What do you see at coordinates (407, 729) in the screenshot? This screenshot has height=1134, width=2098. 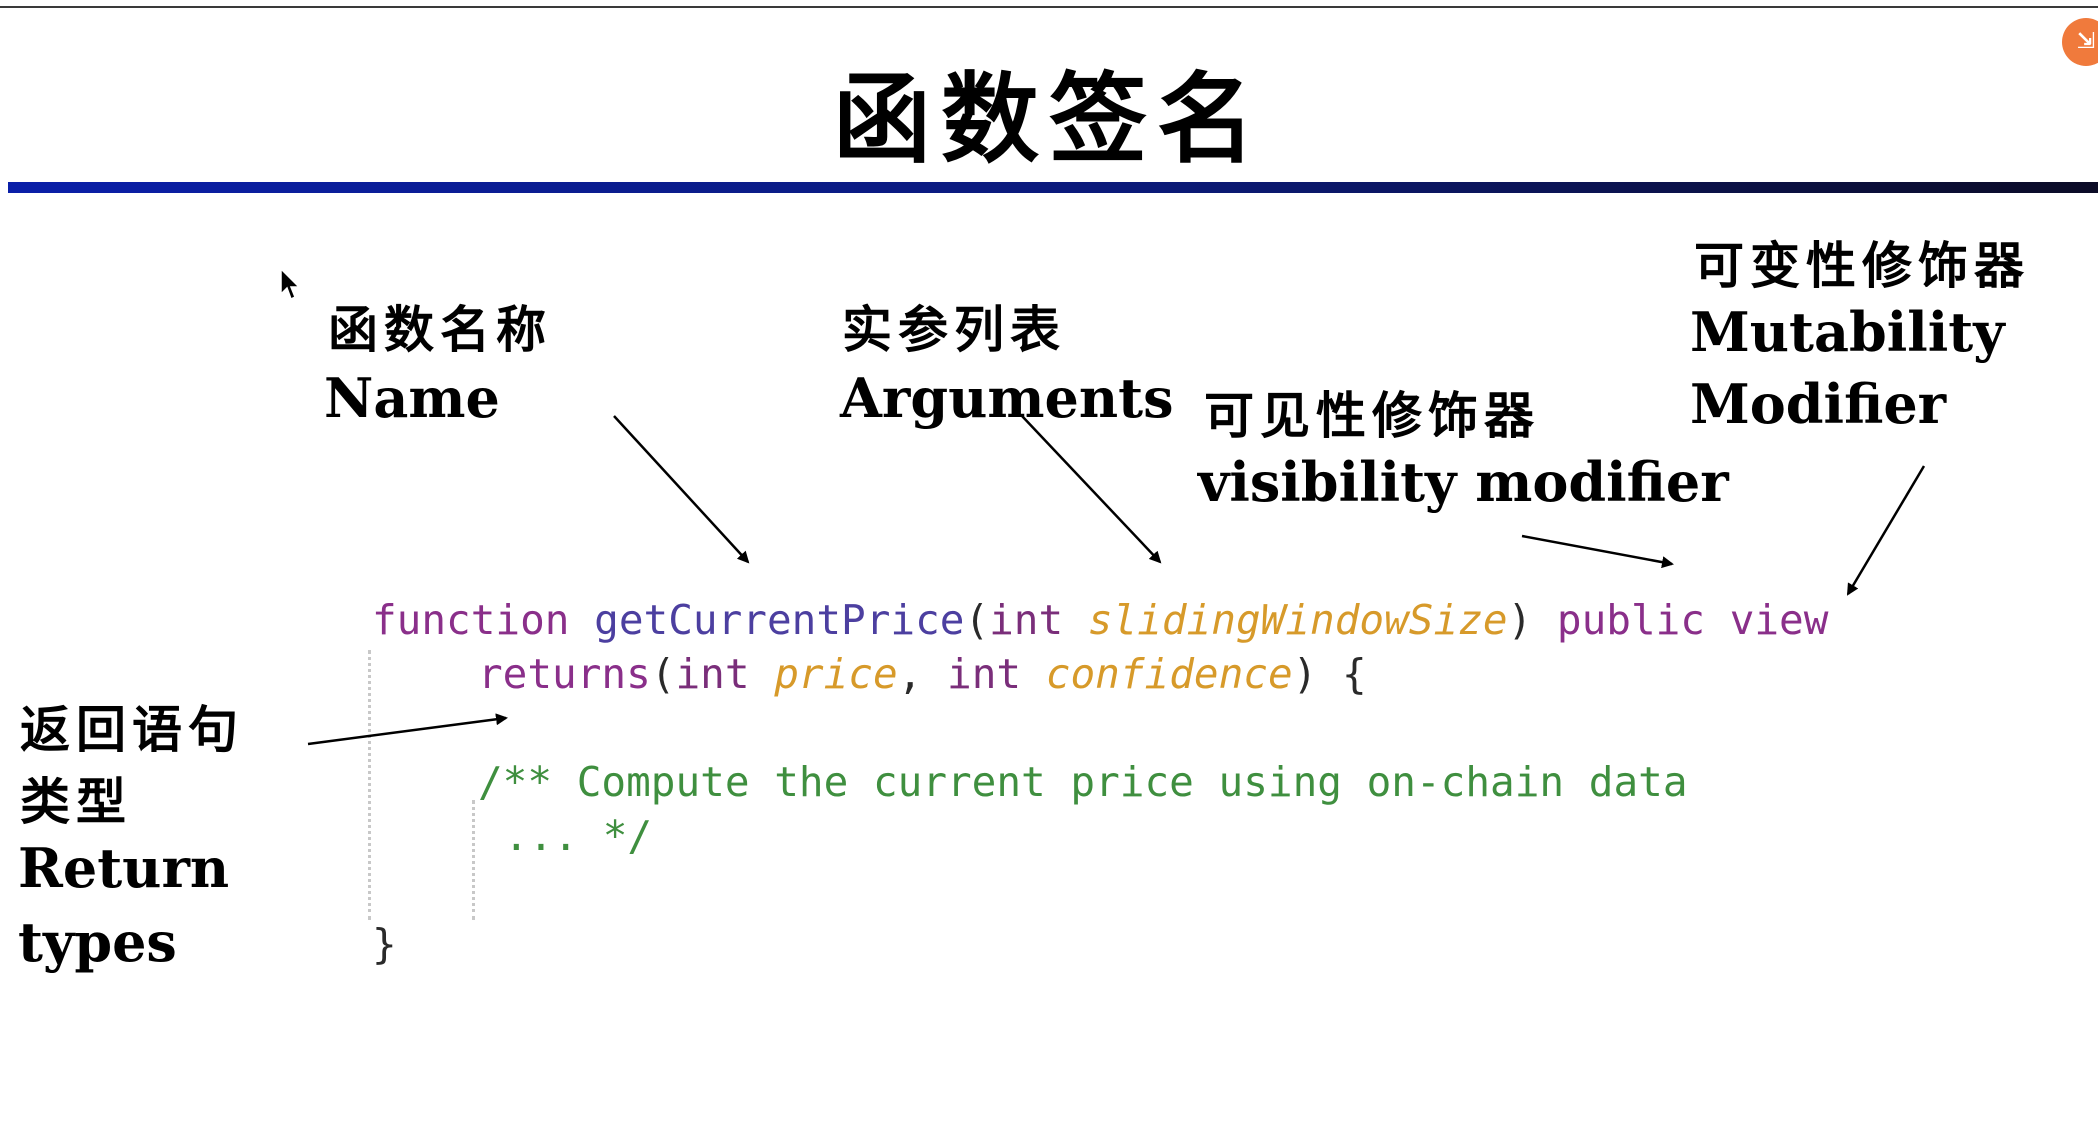 I see `arrow-return` at bounding box center [407, 729].